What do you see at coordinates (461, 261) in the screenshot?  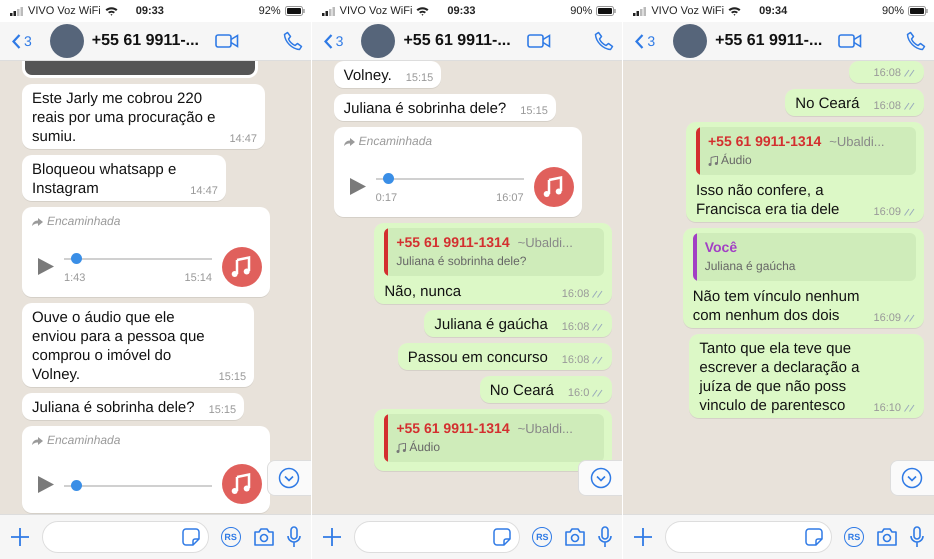 I see `quote-text: Juliana é sobrinha dele?` at bounding box center [461, 261].